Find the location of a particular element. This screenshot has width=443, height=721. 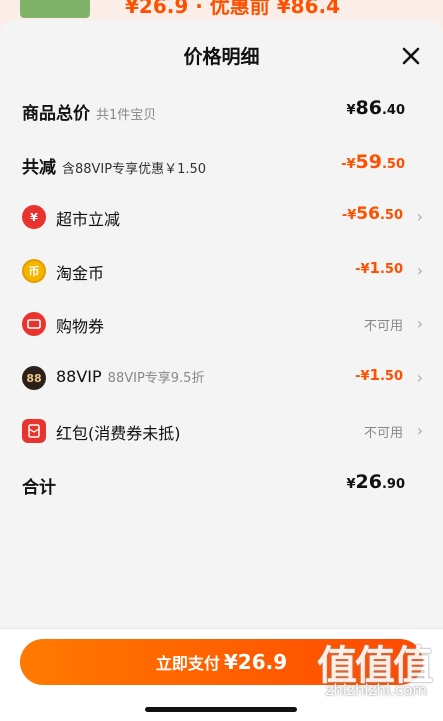

watermark-url: zhizhizhi.com is located at coordinates (376, 690).